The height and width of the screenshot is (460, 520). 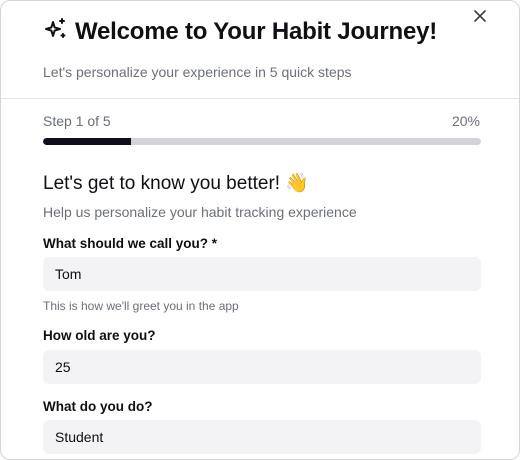 I want to click on dialog-header: Welcome to Your Habit Journey!, so click(x=240, y=31).